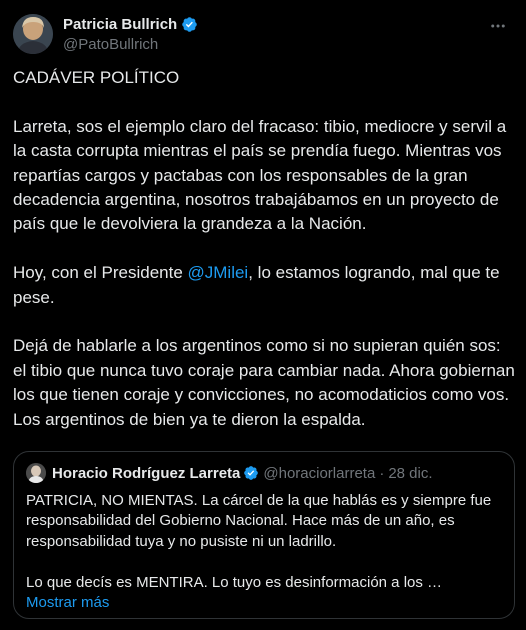 This screenshot has height=630, width=526. Describe the element at coordinates (263, 34) in the screenshot. I see `tweet-header: Patricia Bullrich @PatoBullrich` at that location.